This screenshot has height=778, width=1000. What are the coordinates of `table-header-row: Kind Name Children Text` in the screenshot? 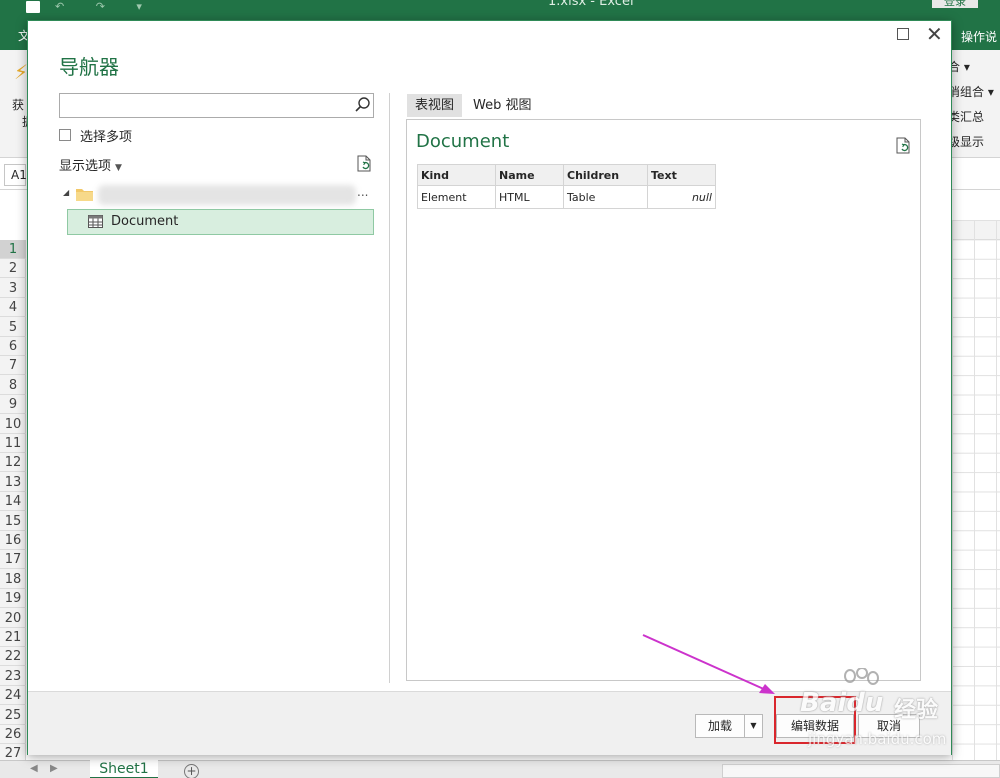 It's located at (566, 175).